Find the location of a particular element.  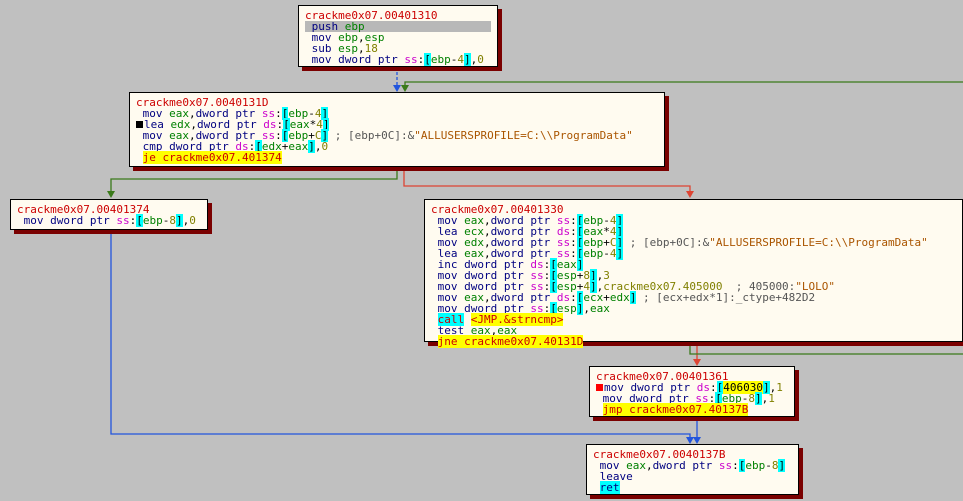

instruction-line: jmp crackme0x07.40137B is located at coordinates (692, 409).